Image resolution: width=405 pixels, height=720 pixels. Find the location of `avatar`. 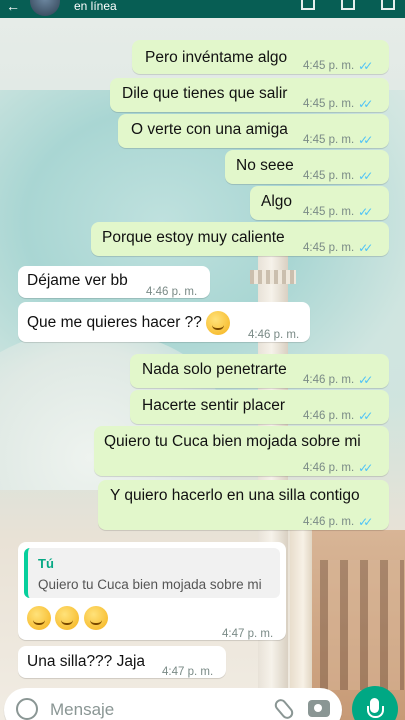

avatar is located at coordinates (45, 8).